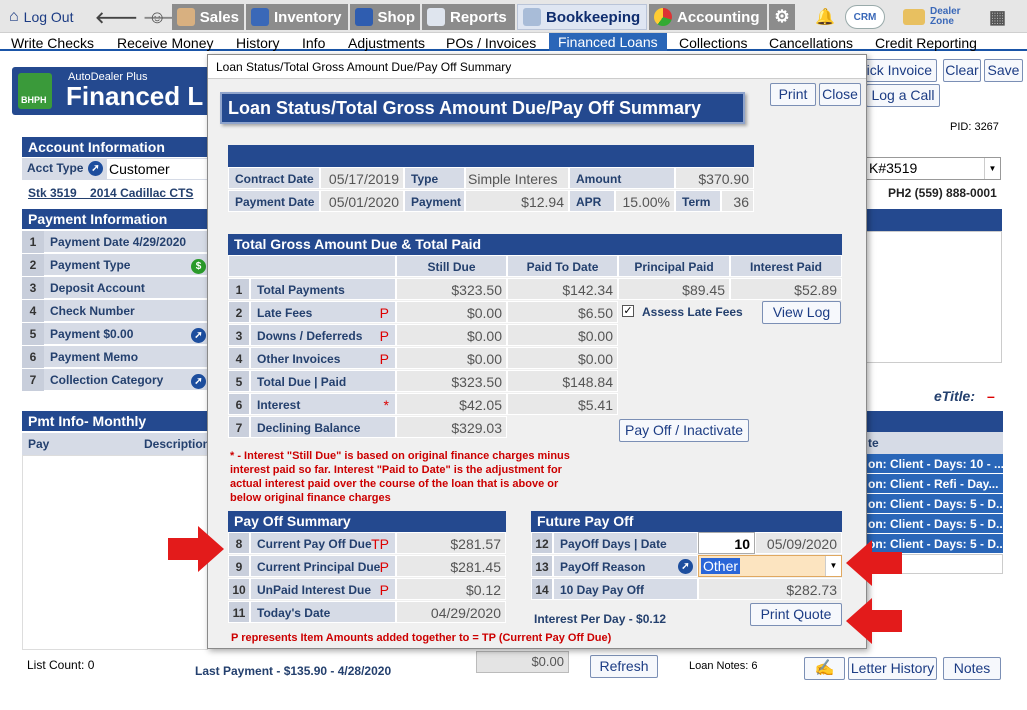 Image resolution: width=1027 pixels, height=710 pixels. What do you see at coordinates (41, 17) in the screenshot?
I see `logout-button: ⌂ Log Out` at bounding box center [41, 17].